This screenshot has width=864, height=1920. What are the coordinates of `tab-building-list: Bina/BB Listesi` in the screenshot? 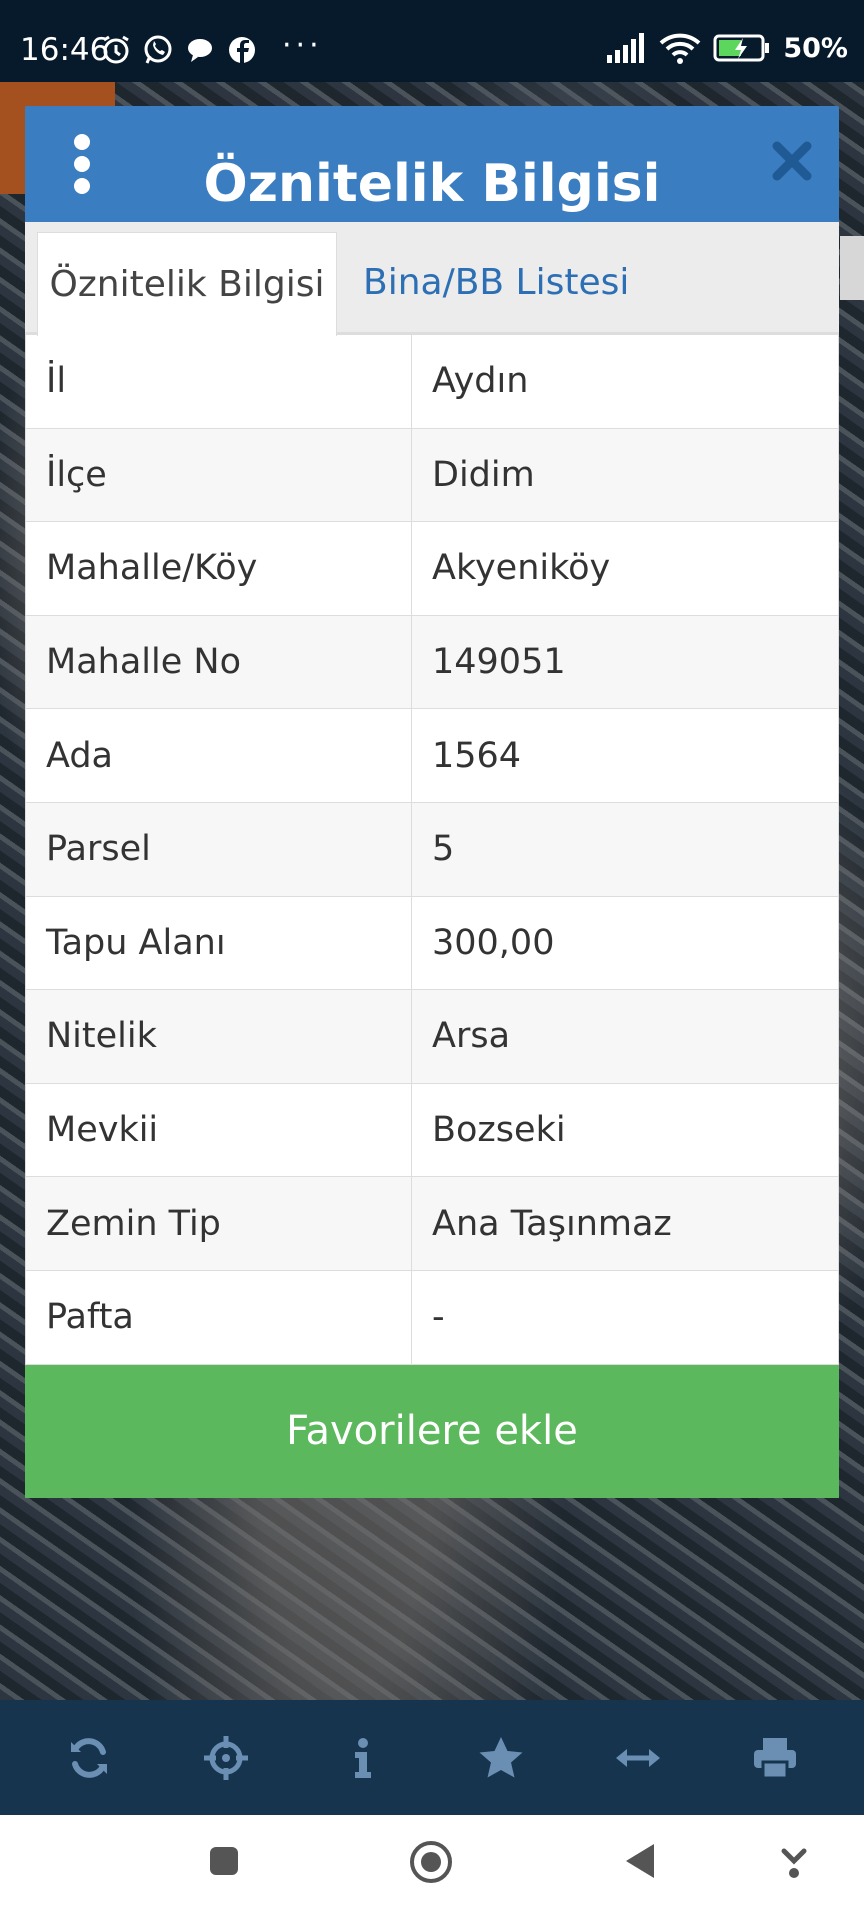 It's located at (496, 282).